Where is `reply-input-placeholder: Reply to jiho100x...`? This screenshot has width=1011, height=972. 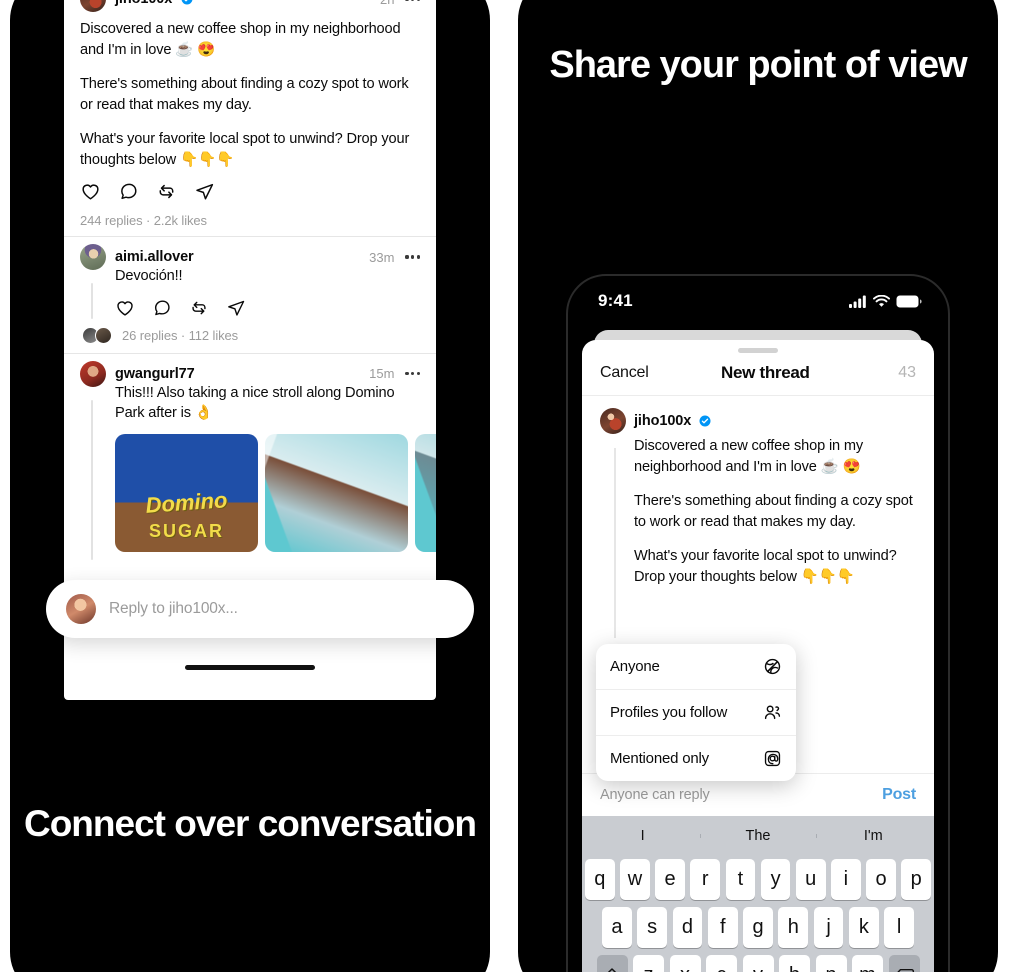 reply-input-placeholder: Reply to jiho100x... is located at coordinates (173, 609).